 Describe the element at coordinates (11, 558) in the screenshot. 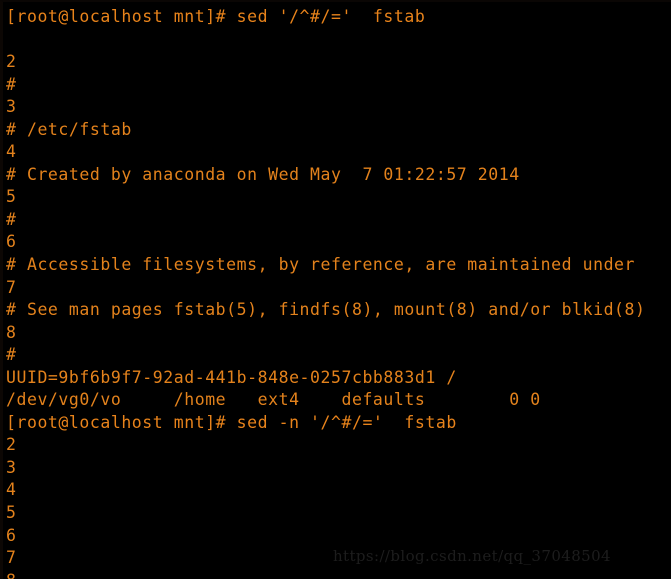

I see `terminal-line-output-22: 7` at that location.